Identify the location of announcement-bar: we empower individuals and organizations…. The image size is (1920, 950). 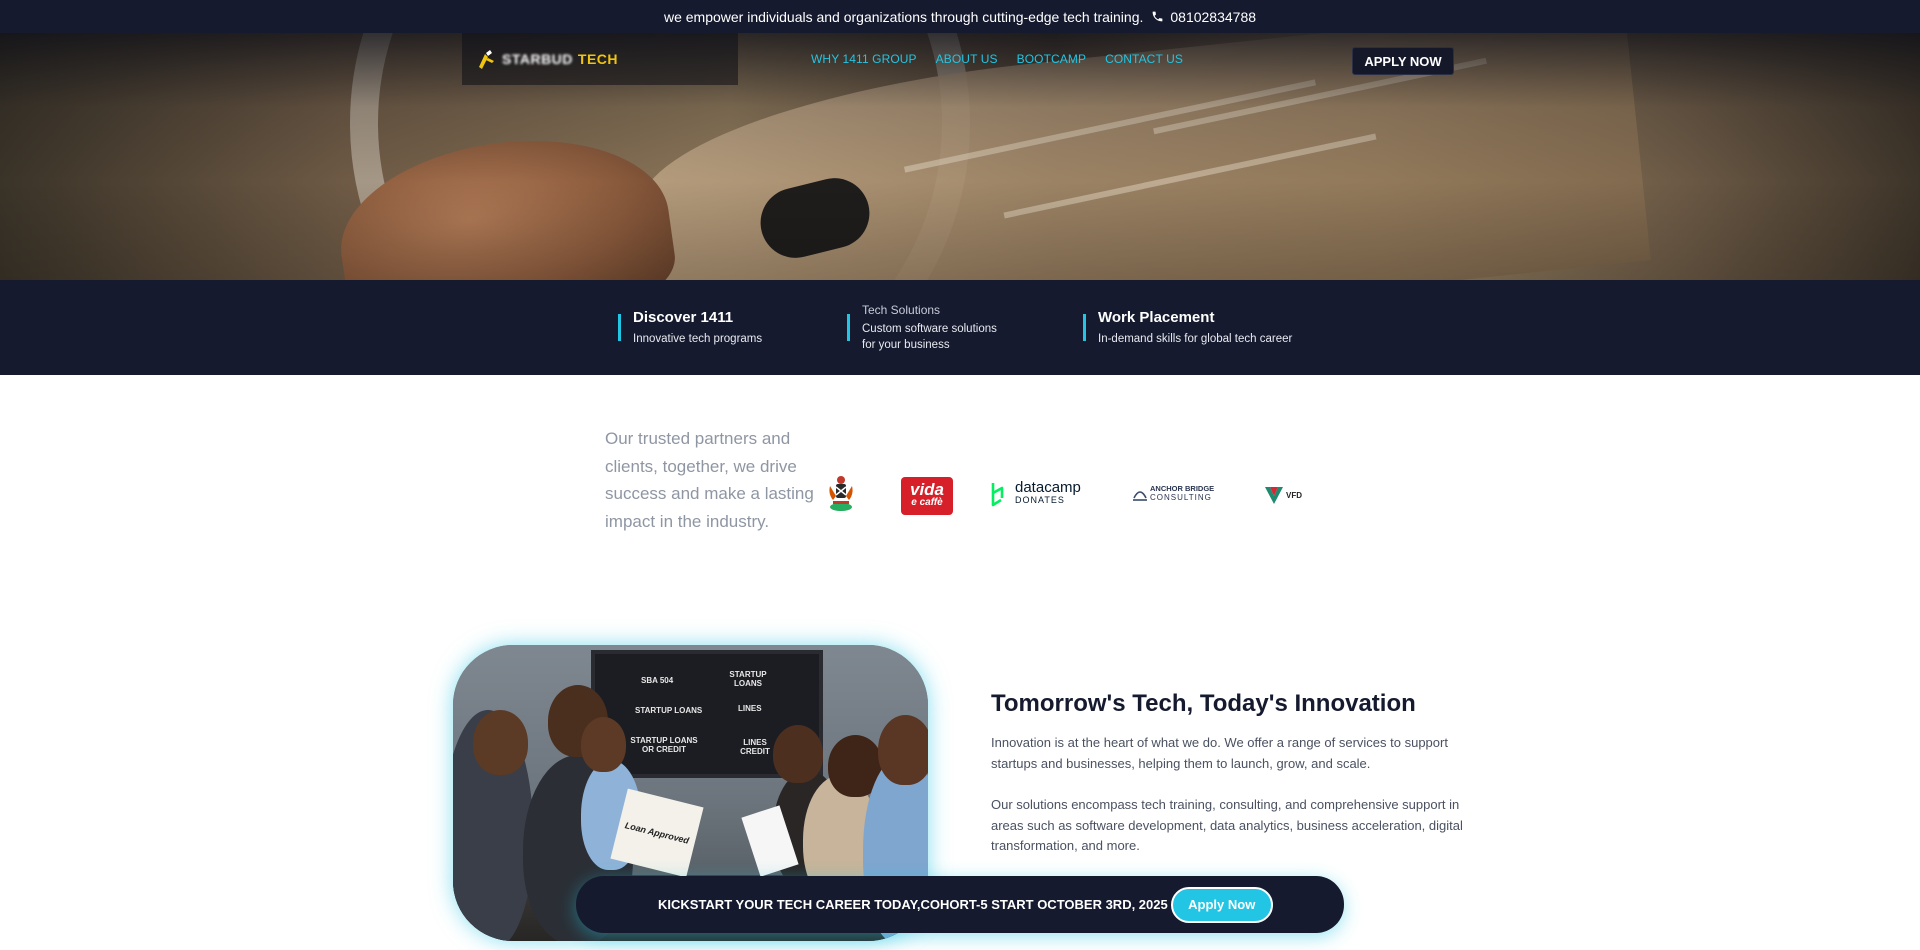
(960, 16).